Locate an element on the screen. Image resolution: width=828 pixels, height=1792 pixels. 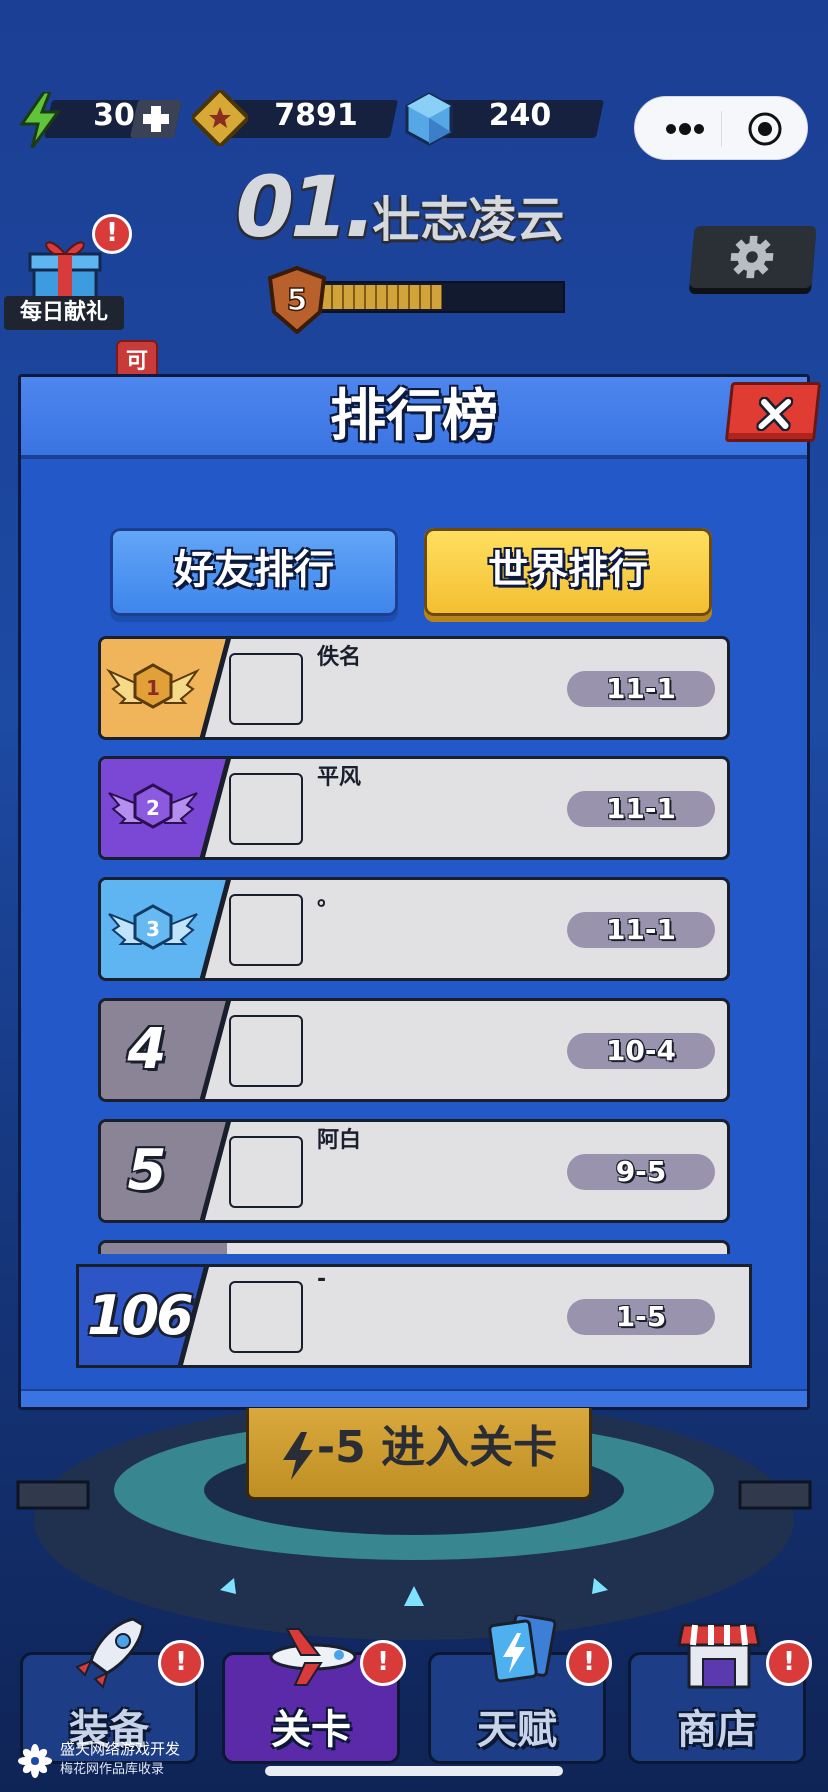
close-leaderboard-button is located at coordinates (773, 412).